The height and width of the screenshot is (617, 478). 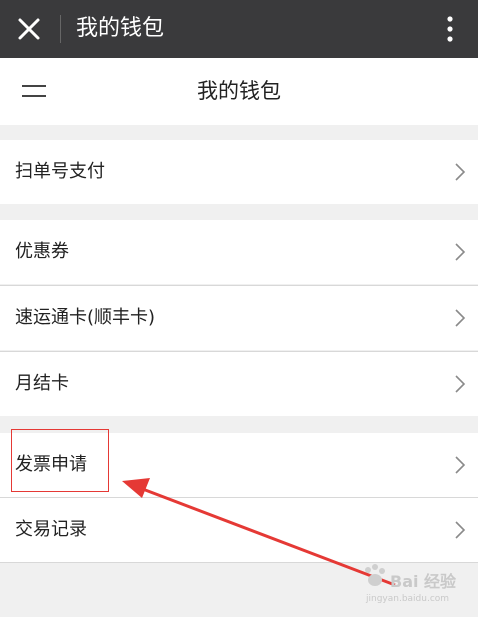 I want to click on list-item-label: 发票申请, so click(x=51, y=464).